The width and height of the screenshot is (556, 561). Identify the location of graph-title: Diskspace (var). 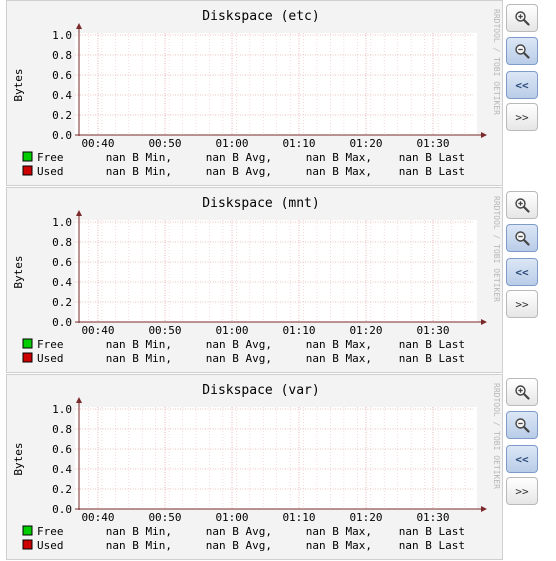
(260, 390).